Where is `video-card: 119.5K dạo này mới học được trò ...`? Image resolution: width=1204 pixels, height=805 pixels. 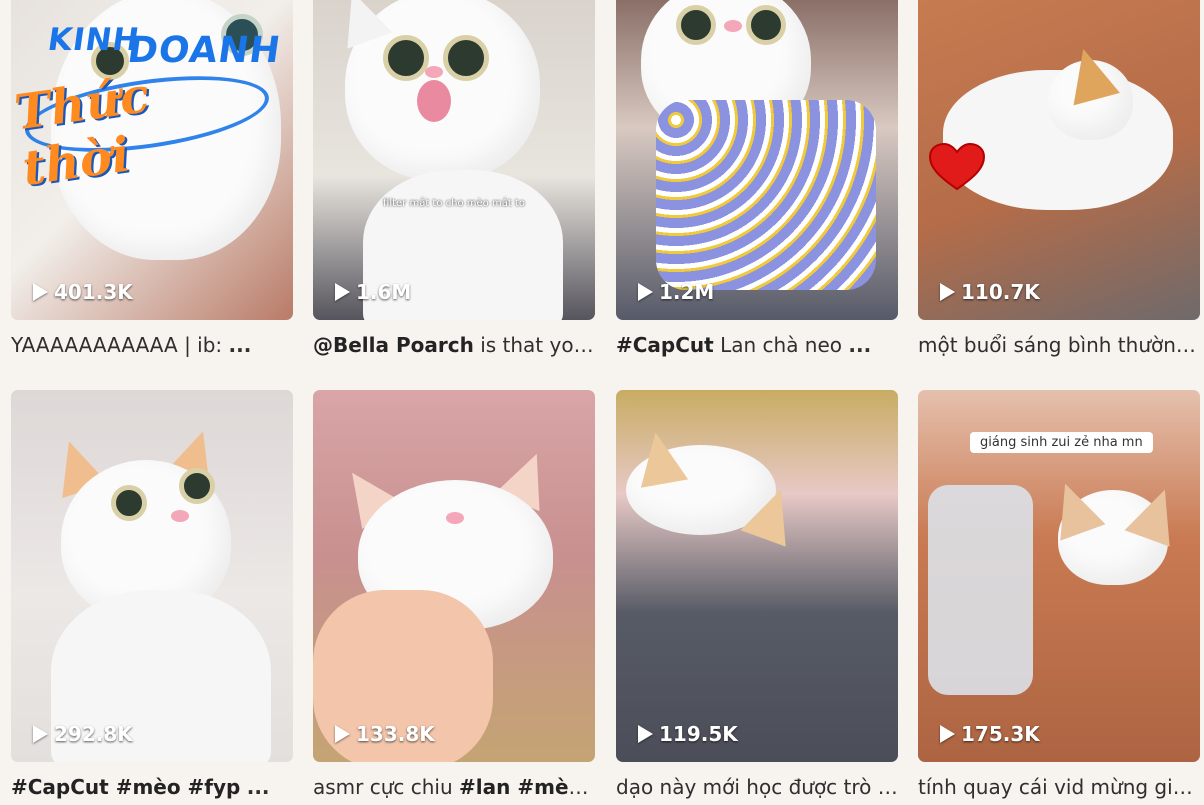 video-card: 119.5K dạo này mới học được trò ... is located at coordinates (757, 595).